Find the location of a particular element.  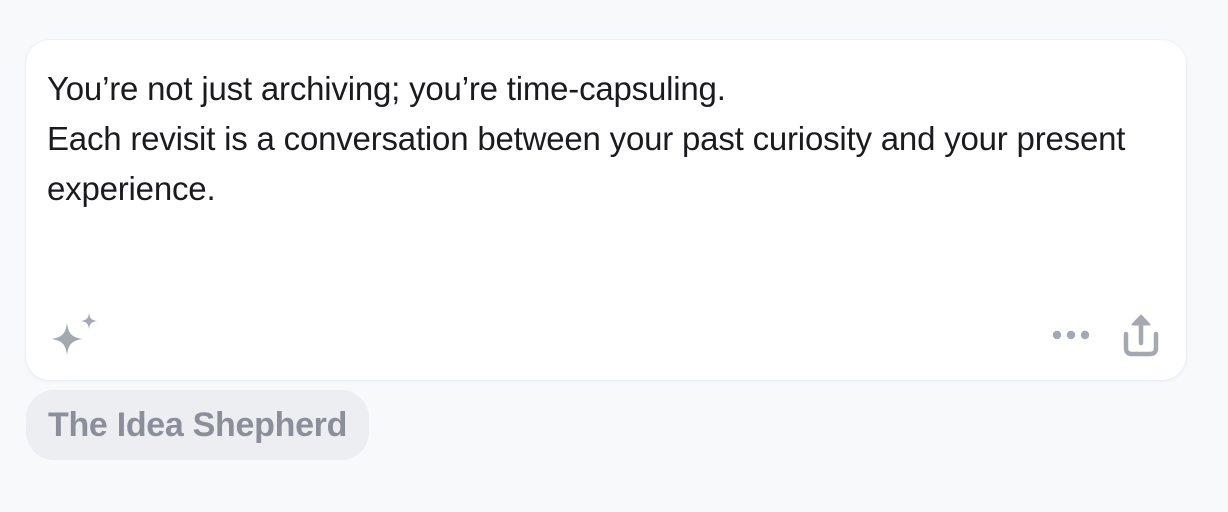

source-label: The Idea Shepherd is located at coordinates (198, 424).